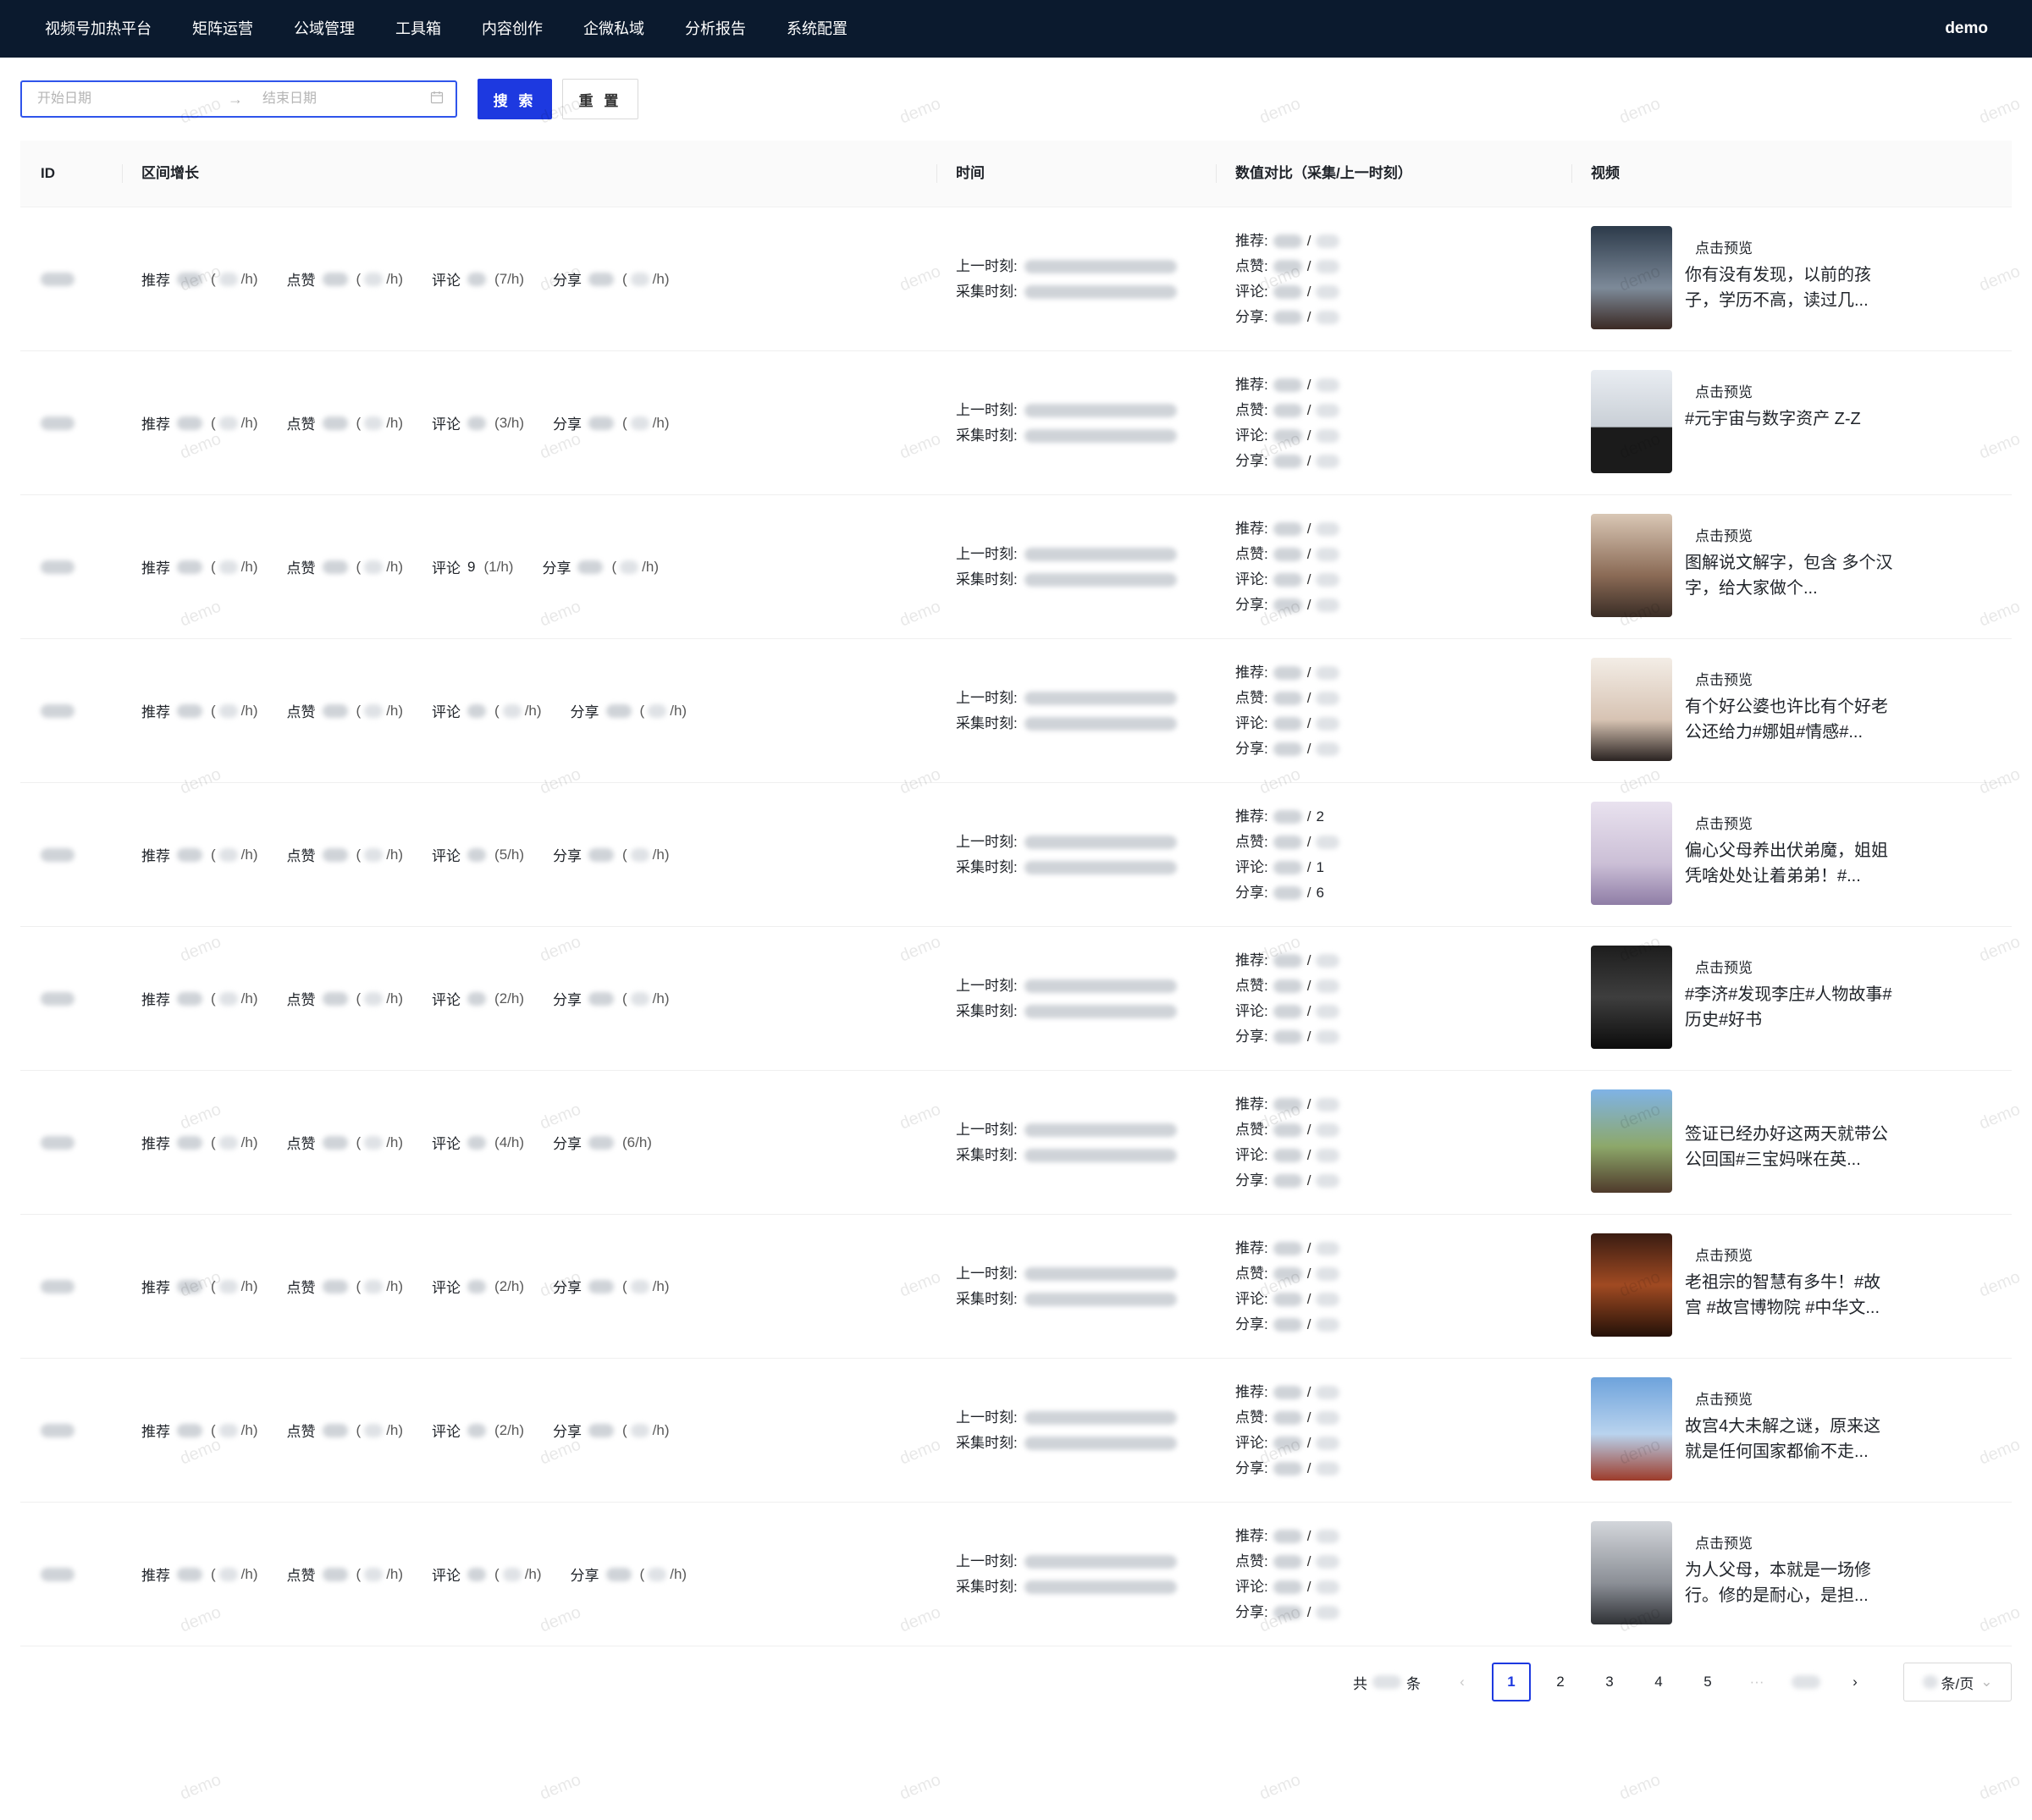  I want to click on compare-label: 分享:, so click(1251, 1324).